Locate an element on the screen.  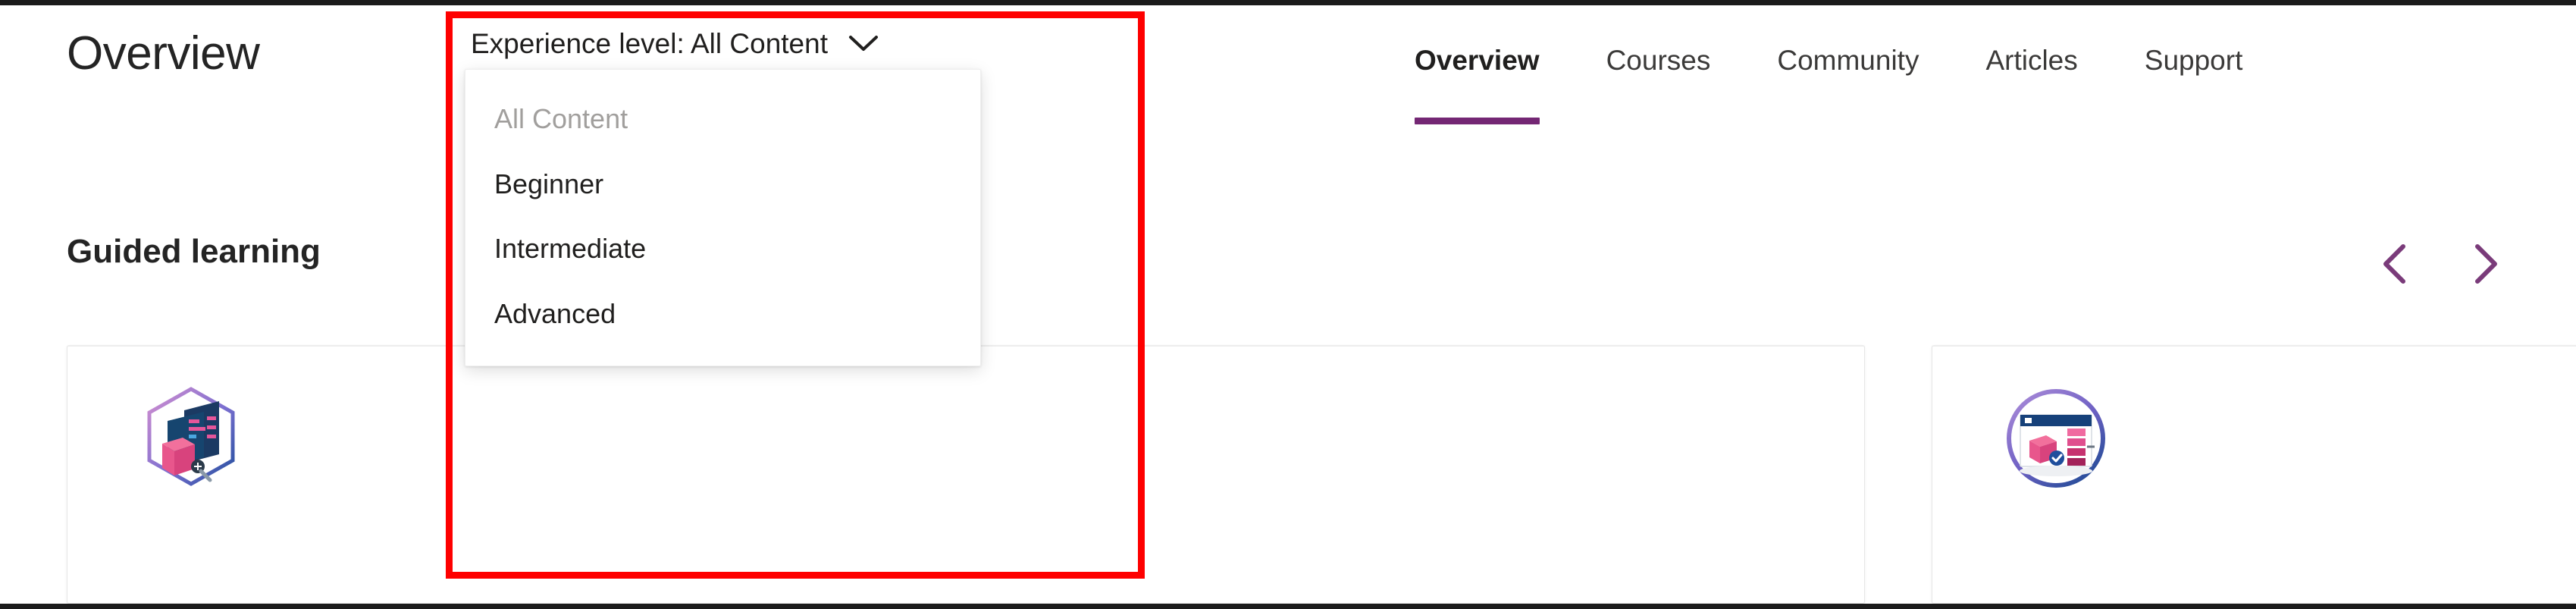
tab-community: Community is located at coordinates (1848, 61).